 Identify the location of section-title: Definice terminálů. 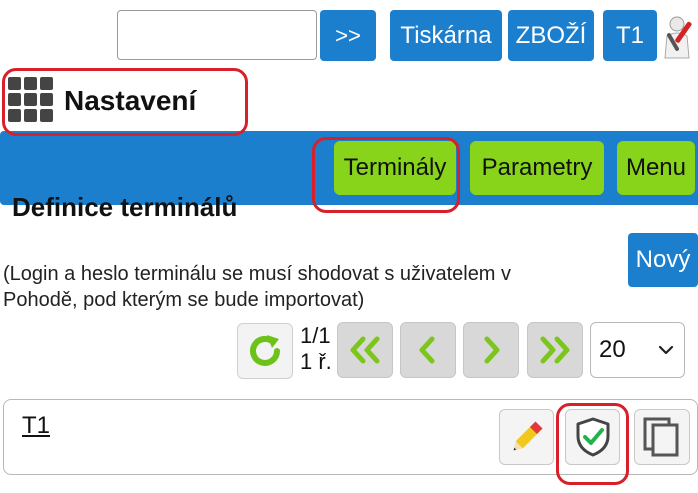
(125, 207).